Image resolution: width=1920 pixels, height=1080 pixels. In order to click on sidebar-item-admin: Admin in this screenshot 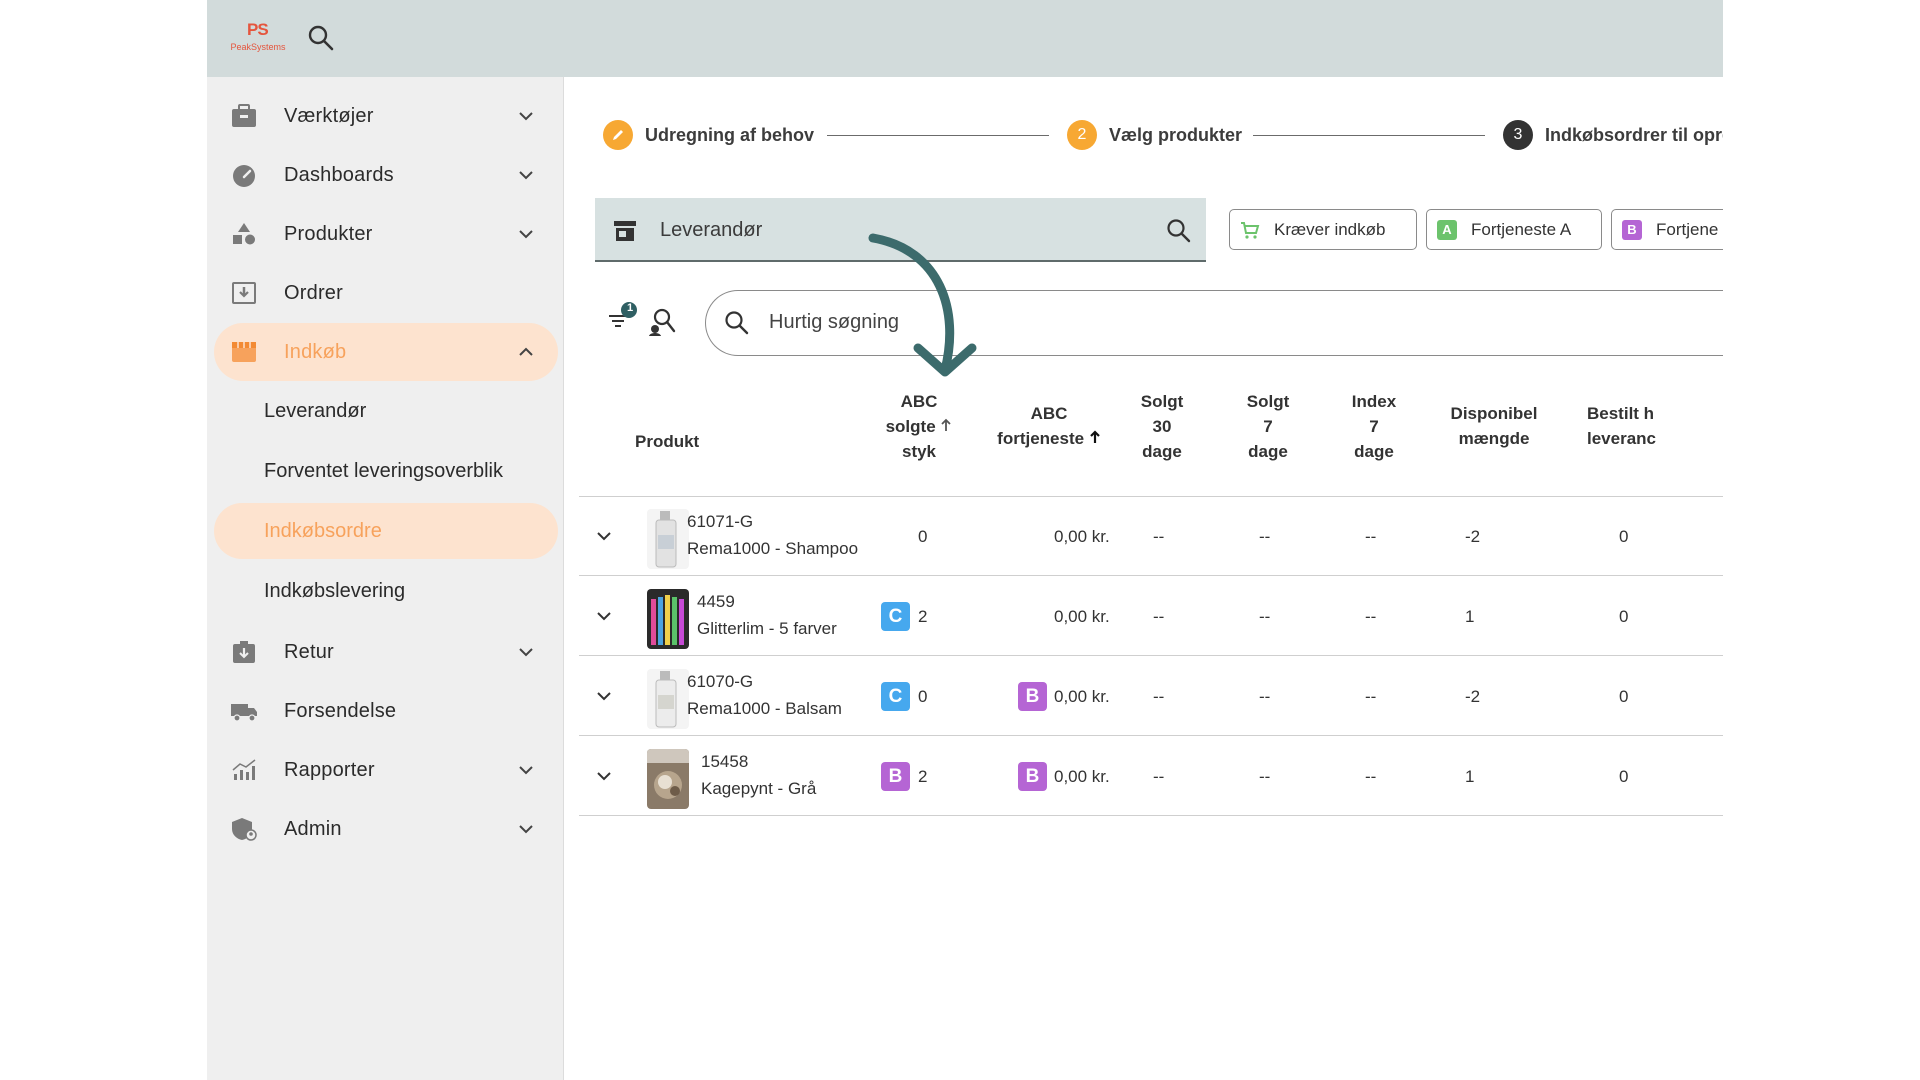, I will do `click(386, 829)`.